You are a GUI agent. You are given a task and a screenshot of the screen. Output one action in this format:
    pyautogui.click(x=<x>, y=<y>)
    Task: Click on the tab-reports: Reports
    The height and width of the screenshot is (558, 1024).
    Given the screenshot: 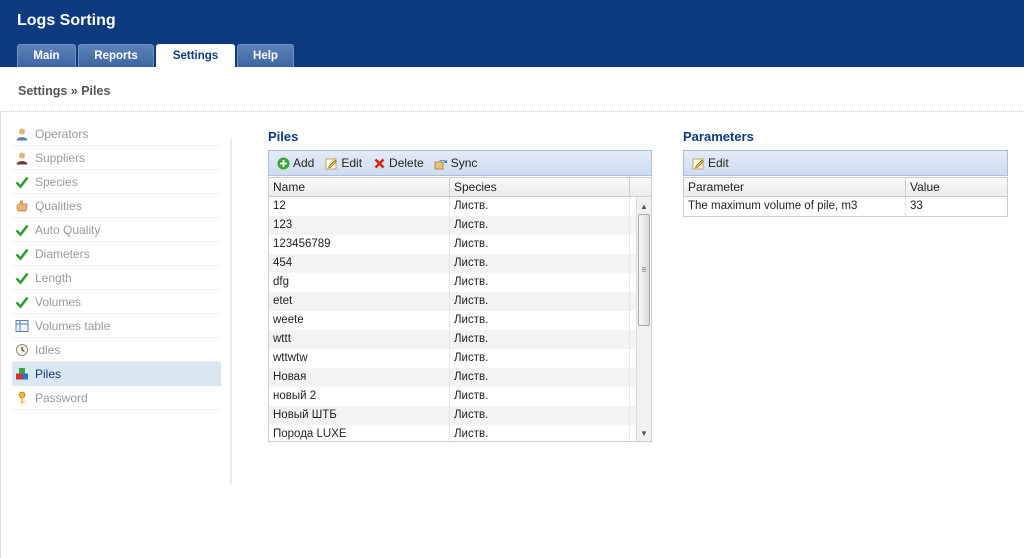 What is the action you would take?
    pyautogui.click(x=116, y=55)
    